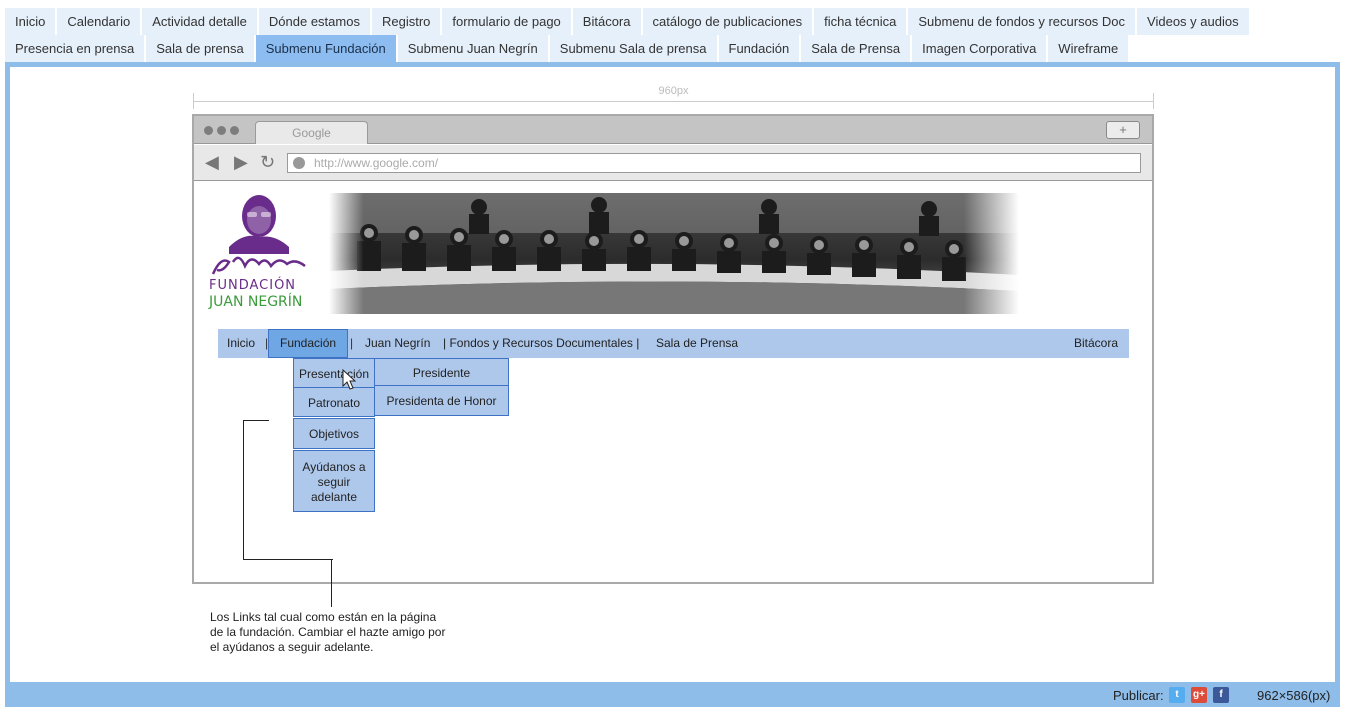  Describe the element at coordinates (1294, 695) in the screenshot. I see `dimensions-label: 962×586(px)` at that location.